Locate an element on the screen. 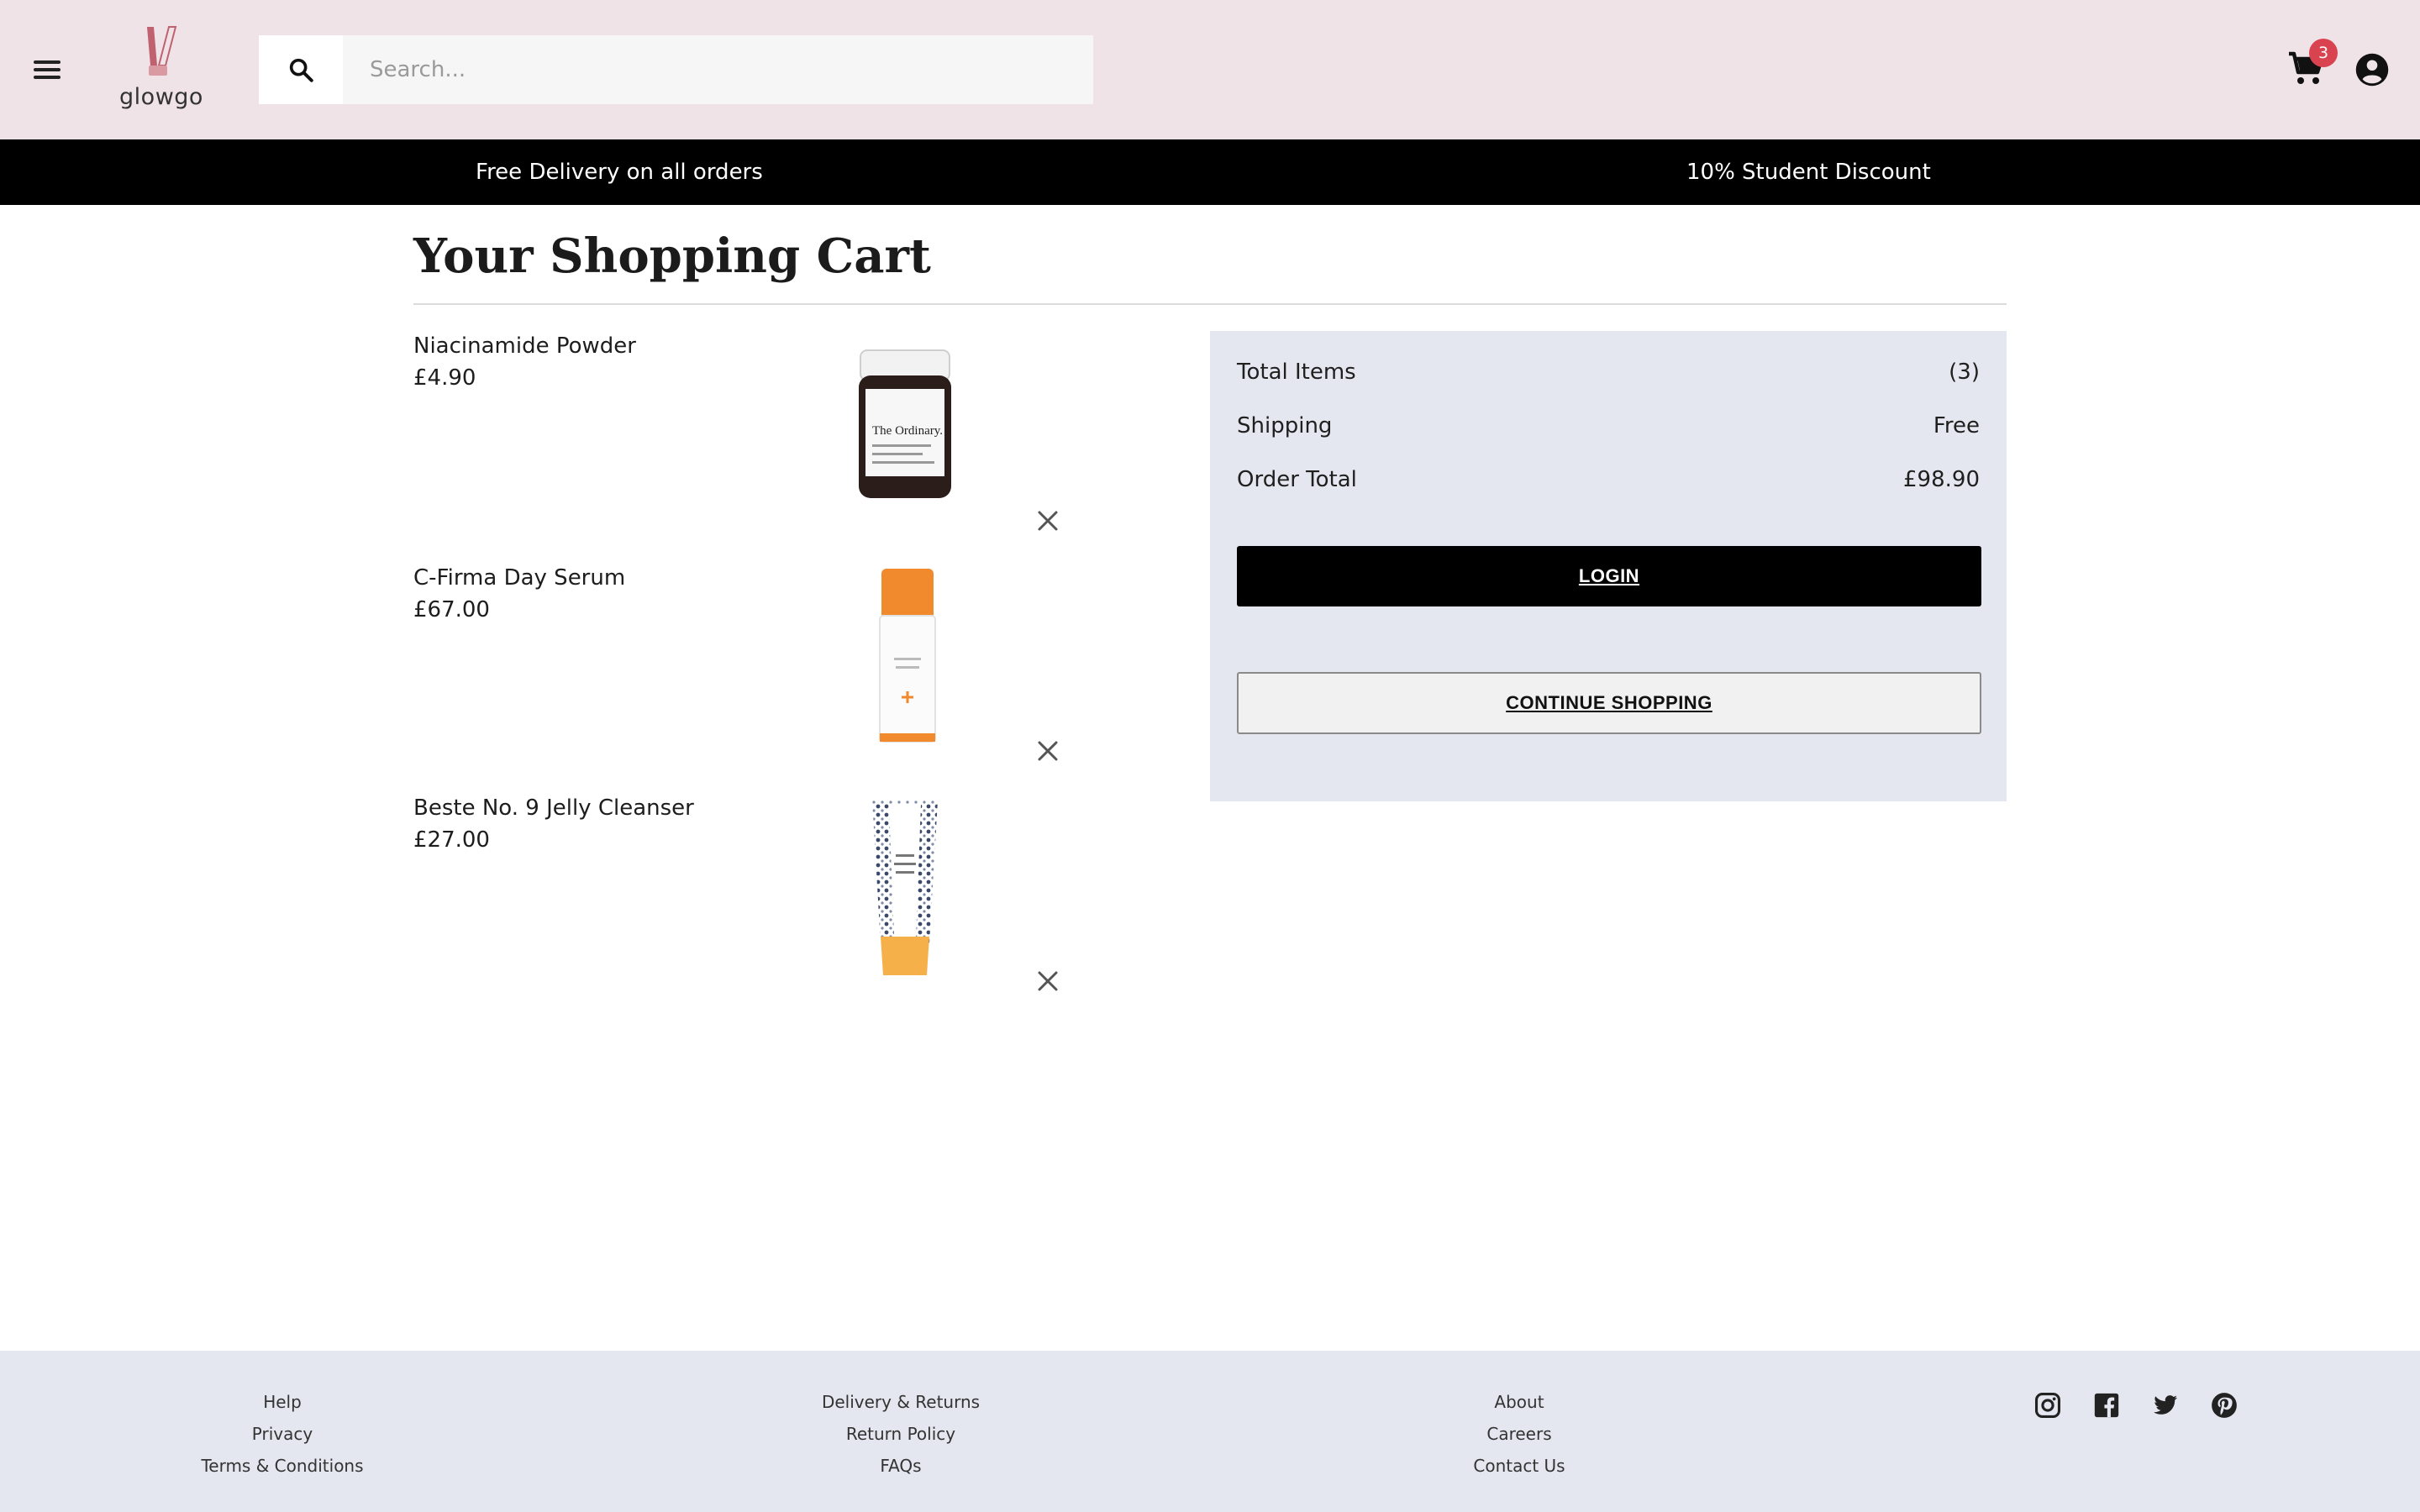 The height and width of the screenshot is (1512, 2420). item-price: £67.00 is located at coordinates (451, 609).